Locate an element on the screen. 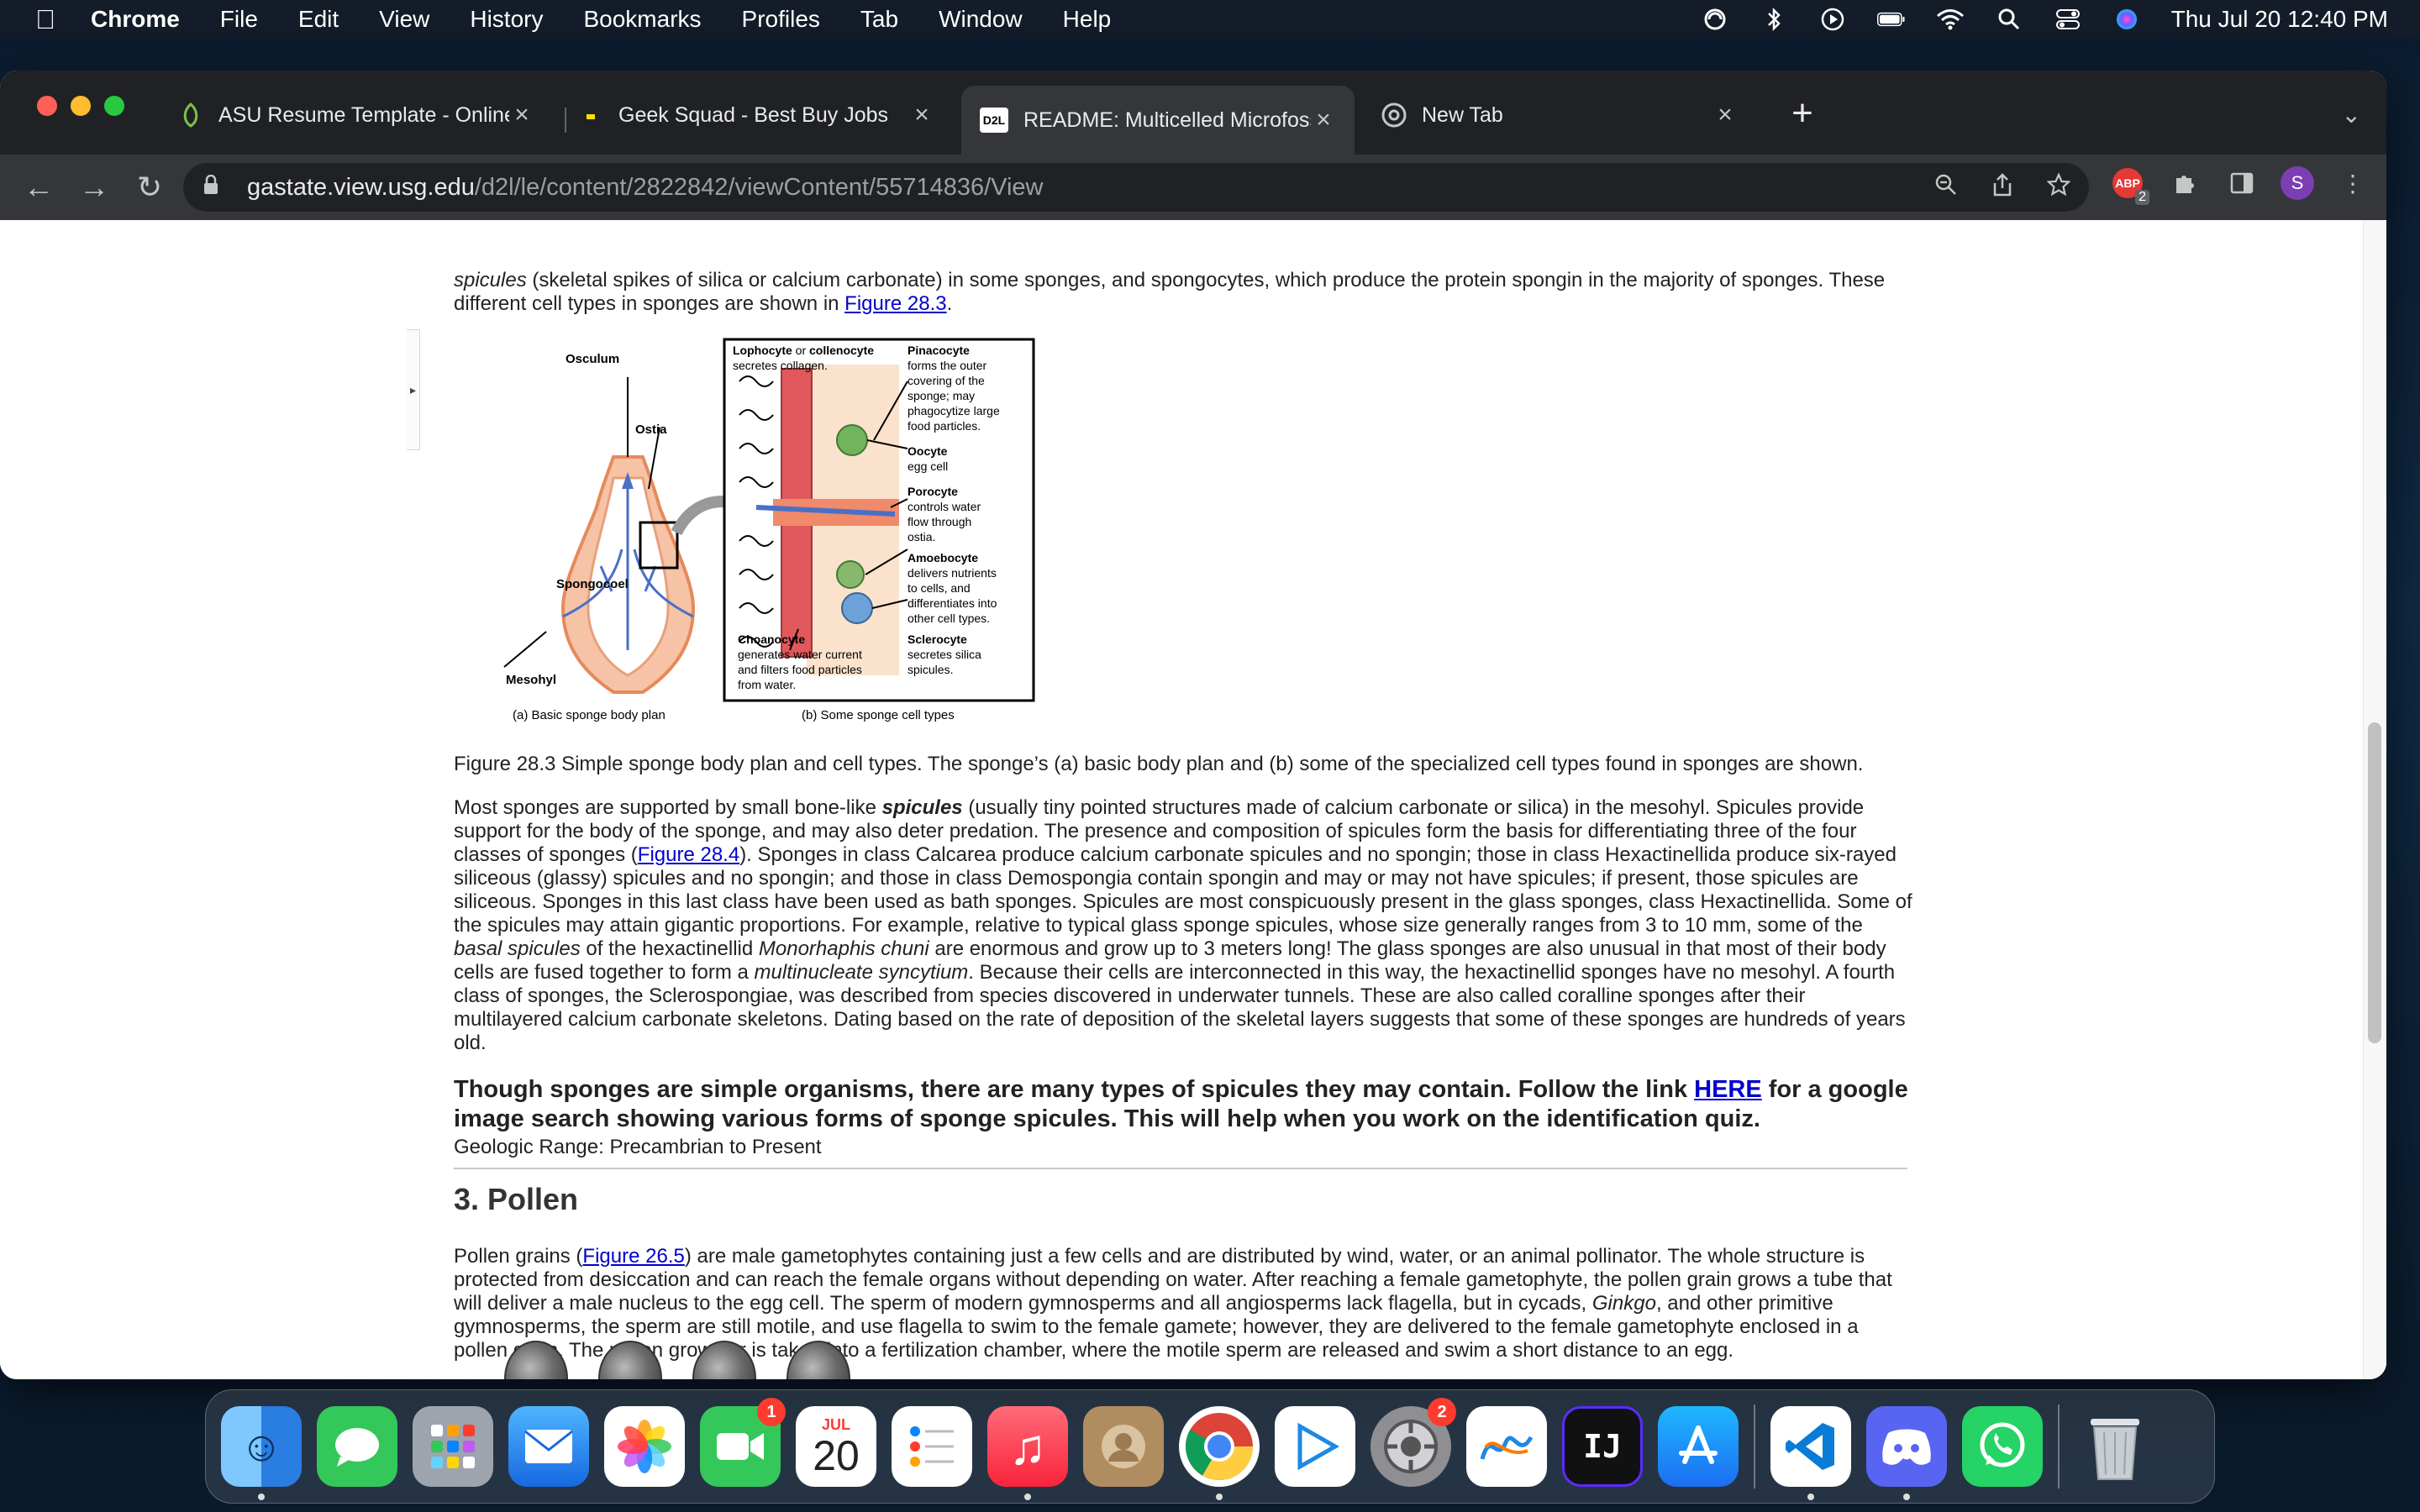  side-panel-icon is located at coordinates (2241, 183).